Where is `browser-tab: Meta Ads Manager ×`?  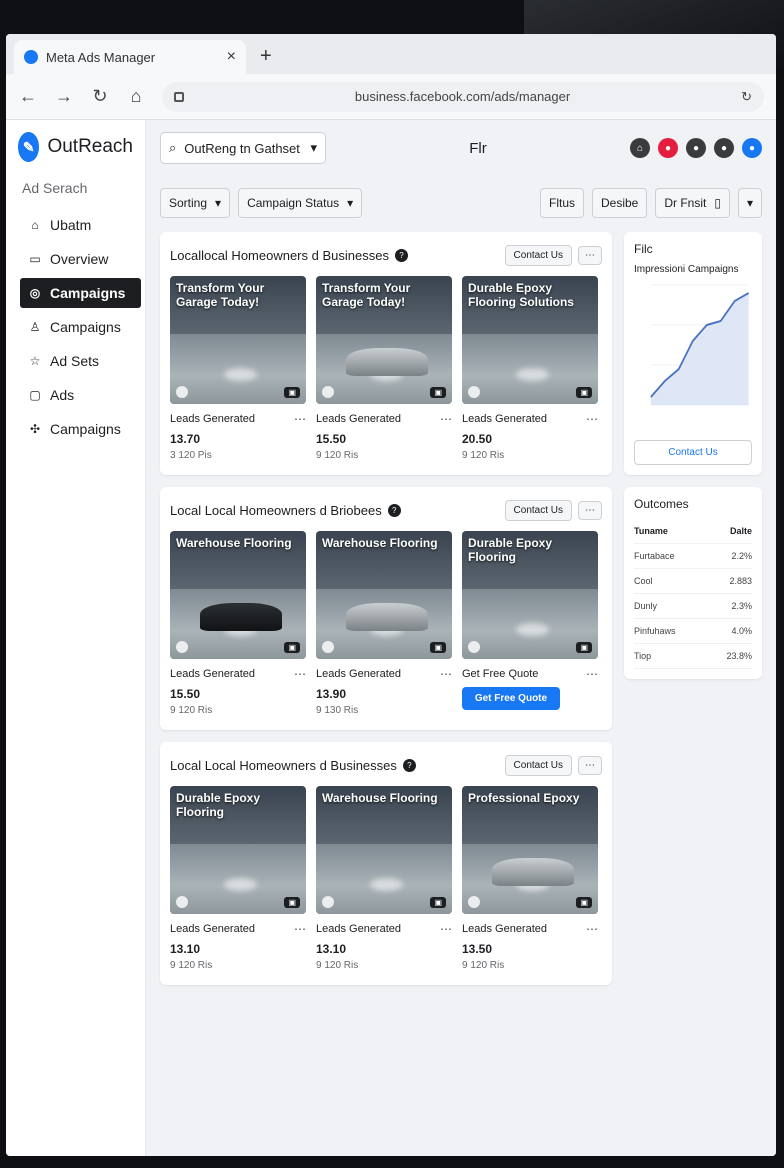
browser-tab: Meta Ads Manager × is located at coordinates (130, 57).